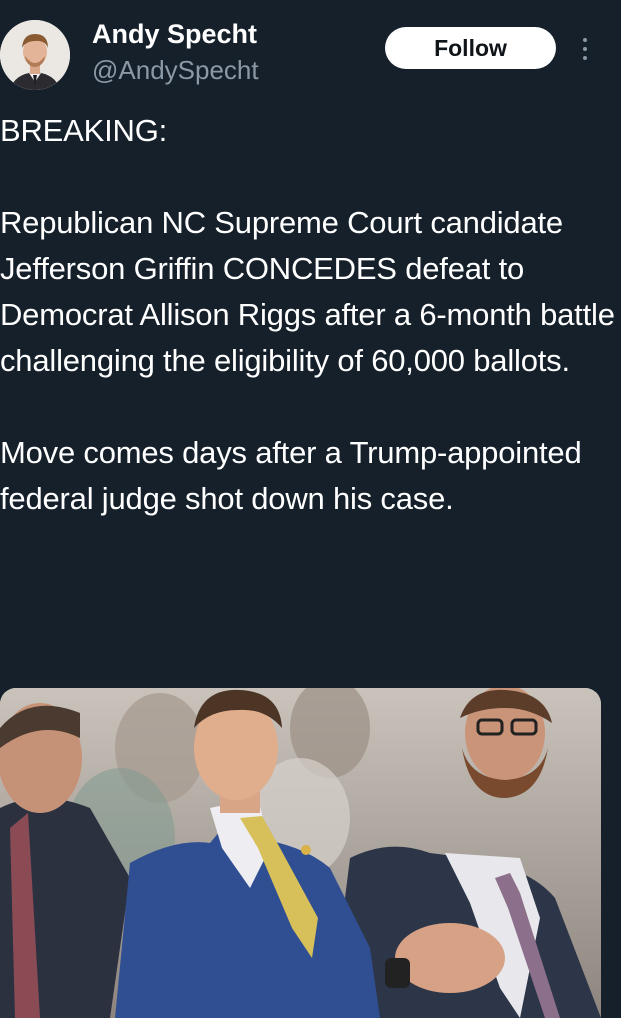  I want to click on avatar, so click(35, 55).